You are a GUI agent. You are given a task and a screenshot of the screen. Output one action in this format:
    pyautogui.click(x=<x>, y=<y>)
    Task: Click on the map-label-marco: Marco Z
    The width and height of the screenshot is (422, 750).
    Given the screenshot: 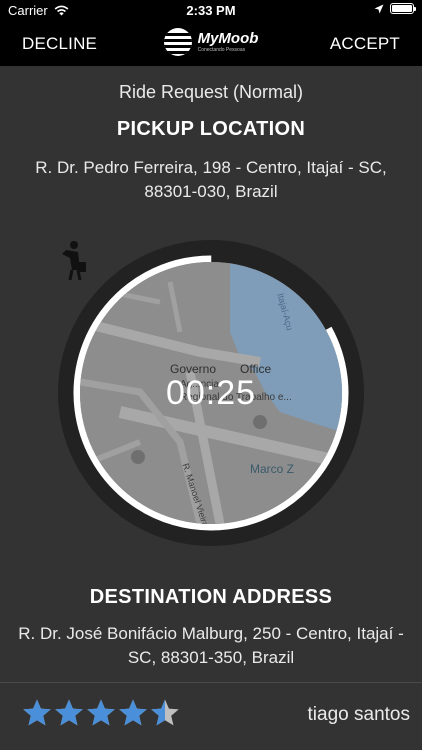 What is the action you would take?
    pyautogui.click(x=272, y=469)
    